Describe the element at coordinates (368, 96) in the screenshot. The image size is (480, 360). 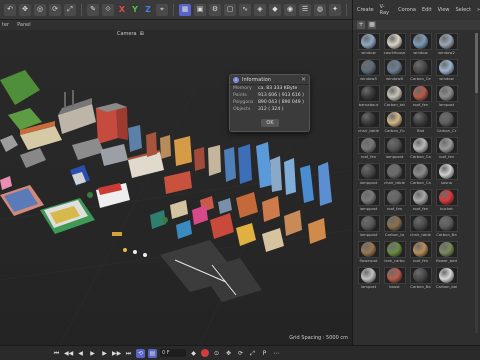
I see `material-swatch: barnabour` at that location.